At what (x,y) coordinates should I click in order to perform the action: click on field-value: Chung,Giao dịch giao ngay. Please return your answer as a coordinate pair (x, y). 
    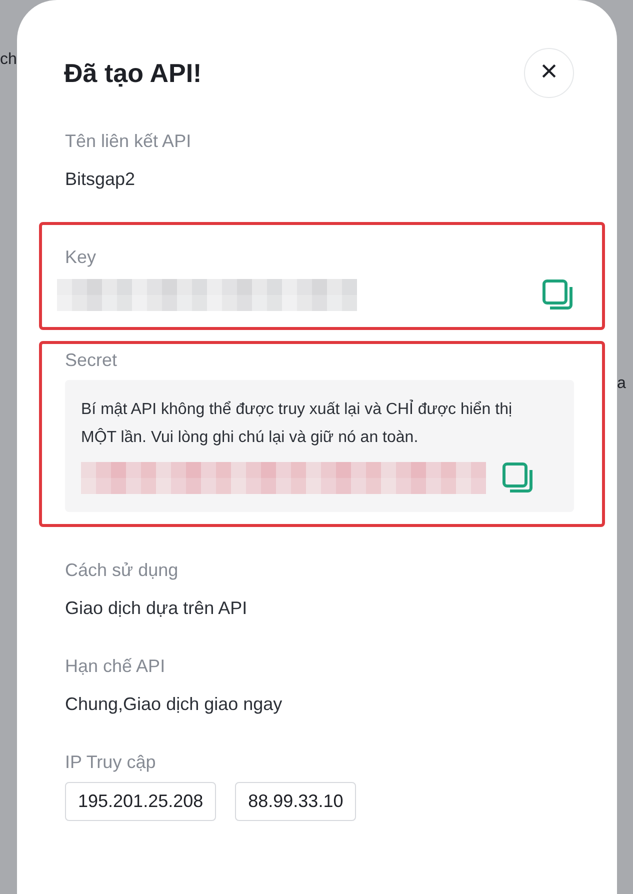
    Looking at the image, I should click on (174, 704).